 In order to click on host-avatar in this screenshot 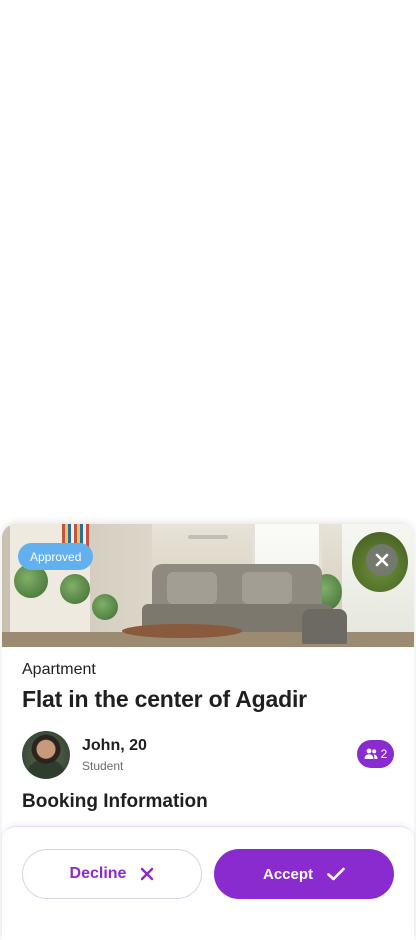, I will do `click(46, 755)`.